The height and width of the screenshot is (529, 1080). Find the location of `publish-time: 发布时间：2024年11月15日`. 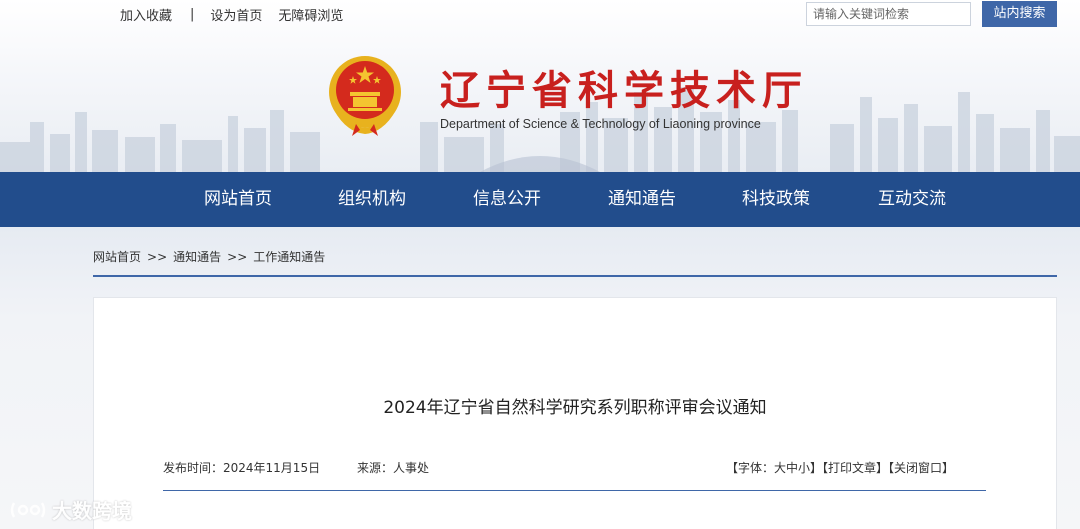

publish-time: 发布时间：2024年11月15日 is located at coordinates (242, 468).